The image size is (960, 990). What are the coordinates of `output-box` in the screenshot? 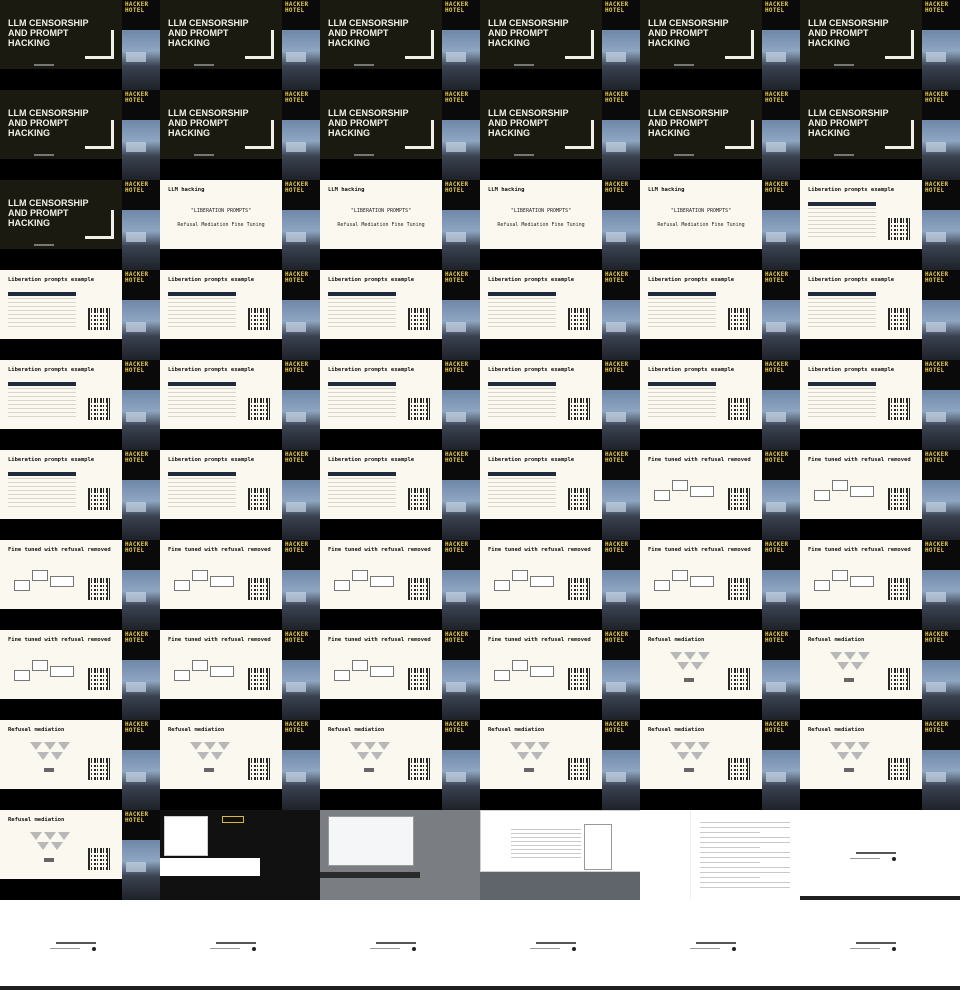 It's located at (209, 770).